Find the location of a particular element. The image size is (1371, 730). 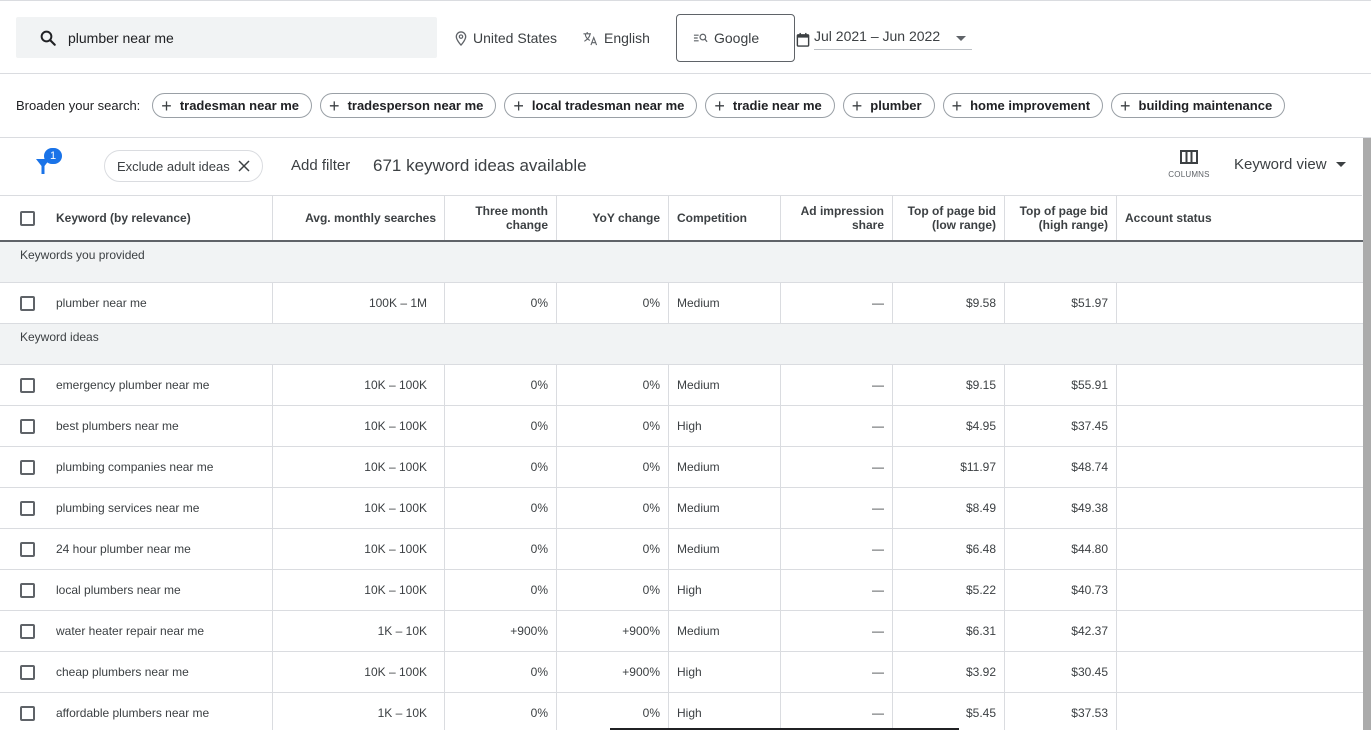

header-avg-searches: Avg. monthly searches is located at coordinates (359, 218).